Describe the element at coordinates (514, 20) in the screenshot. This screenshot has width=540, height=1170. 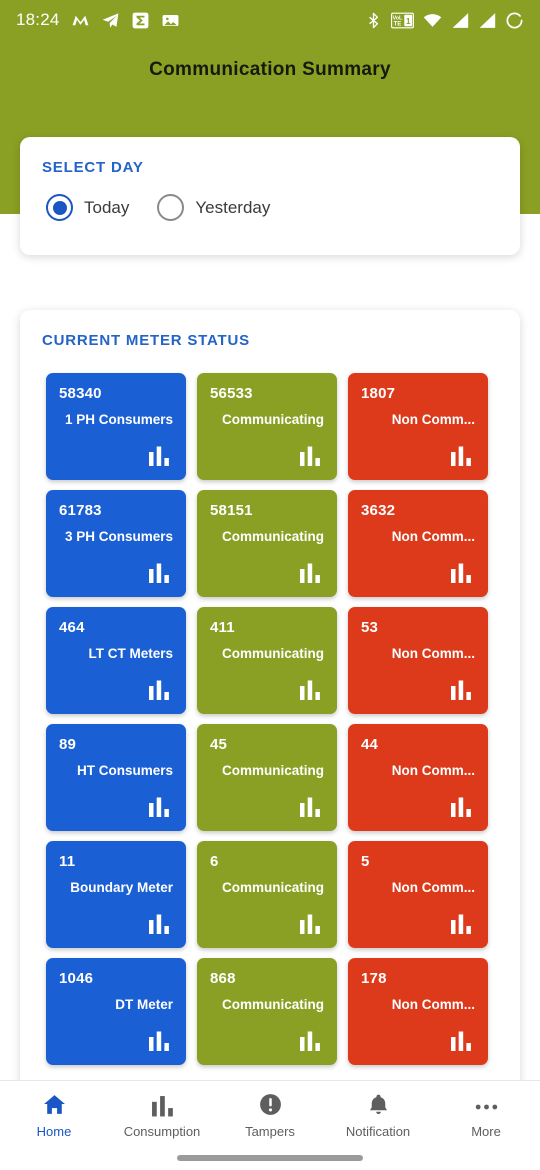
I see `battery-circle-icon` at that location.